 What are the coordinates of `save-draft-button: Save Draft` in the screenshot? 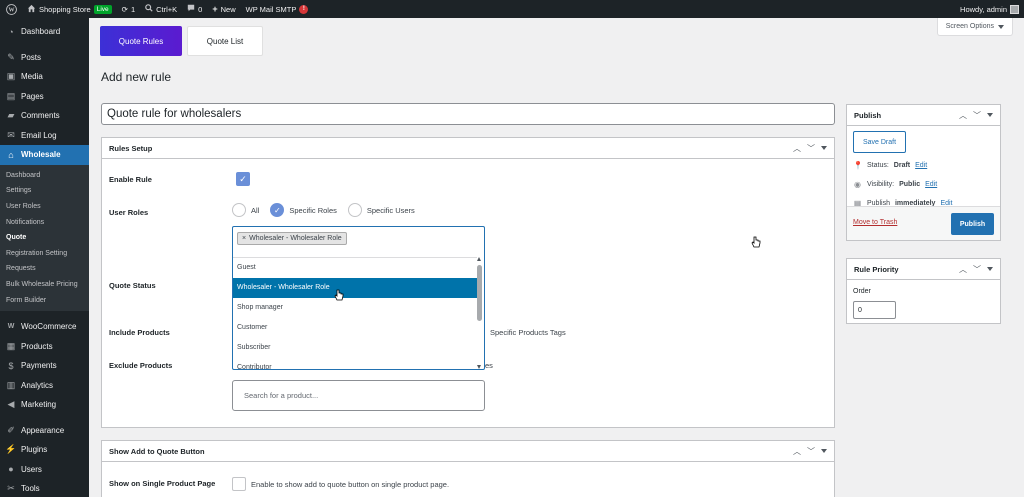 It's located at (879, 142).